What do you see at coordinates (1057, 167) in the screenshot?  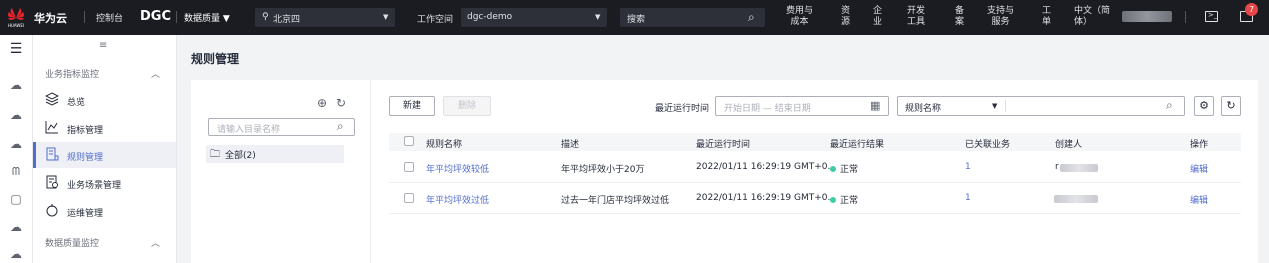 I see `creator-prefix: r` at bounding box center [1057, 167].